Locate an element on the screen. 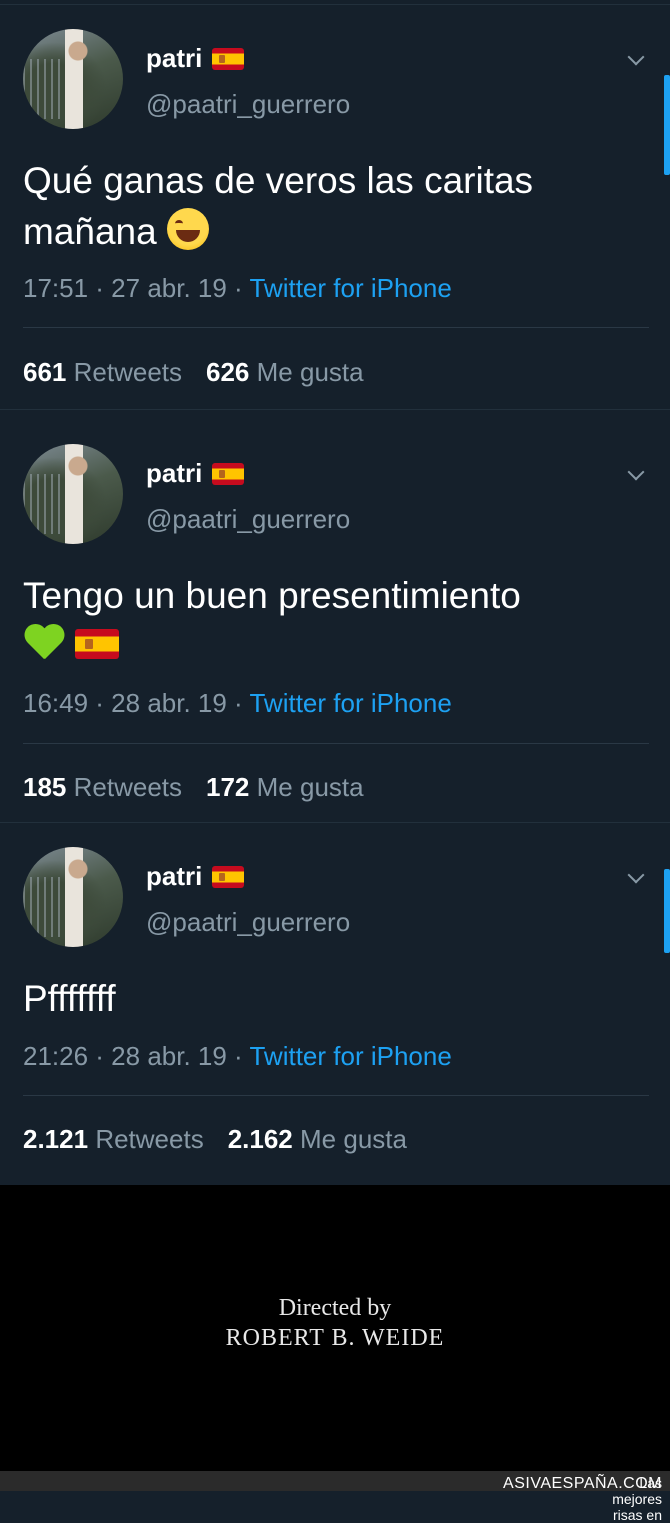  retweets-count: 661 Retweets is located at coordinates (102, 372).